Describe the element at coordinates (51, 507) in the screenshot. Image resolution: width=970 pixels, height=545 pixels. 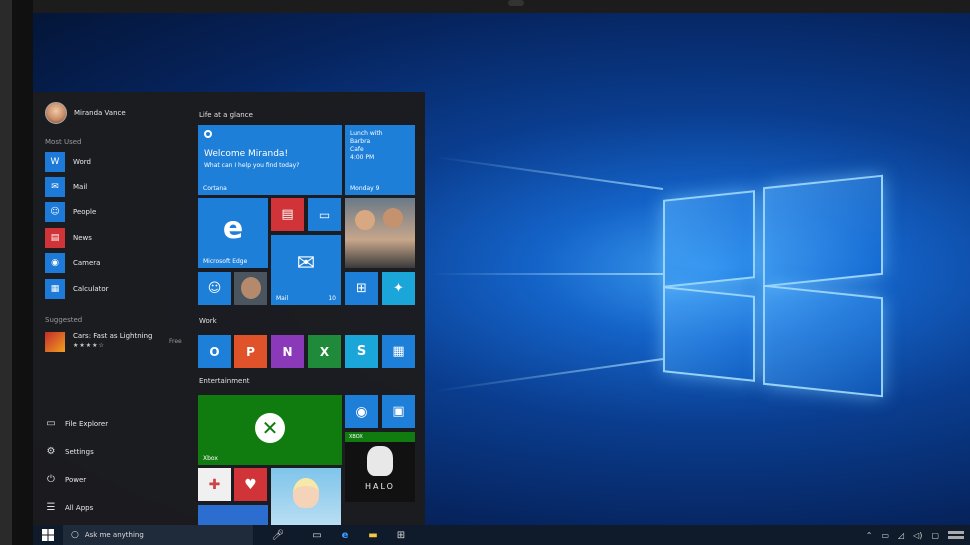
I see `all-apps-icon: ☰` at that location.